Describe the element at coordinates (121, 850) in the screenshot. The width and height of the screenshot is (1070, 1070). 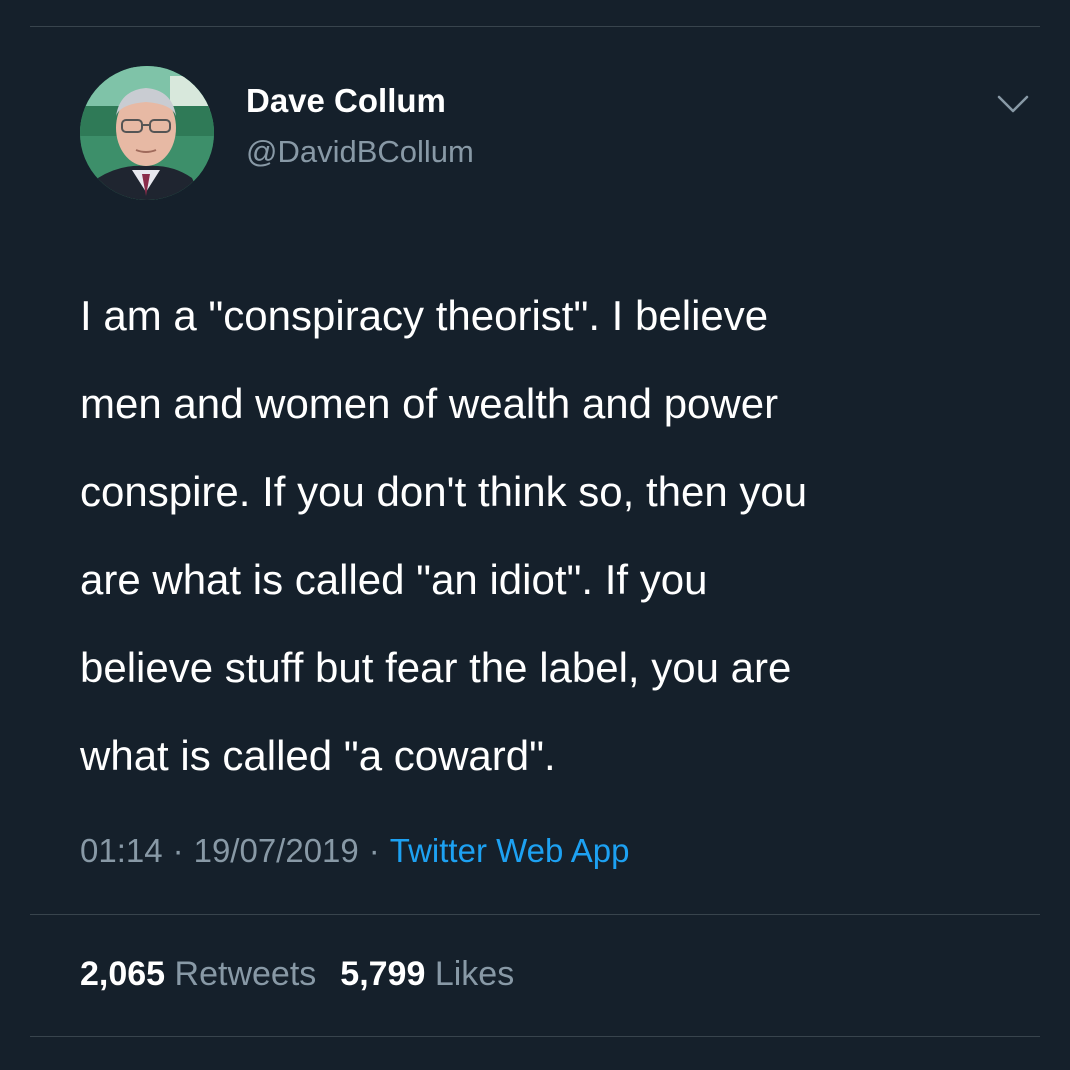
I see `tweet-time: 01:14` at that location.